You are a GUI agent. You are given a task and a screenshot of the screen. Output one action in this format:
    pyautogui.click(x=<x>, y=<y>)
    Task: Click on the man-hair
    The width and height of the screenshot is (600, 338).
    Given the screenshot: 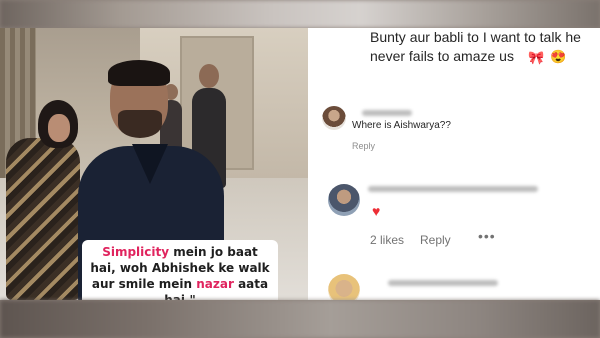 What is the action you would take?
    pyautogui.click(x=139, y=73)
    